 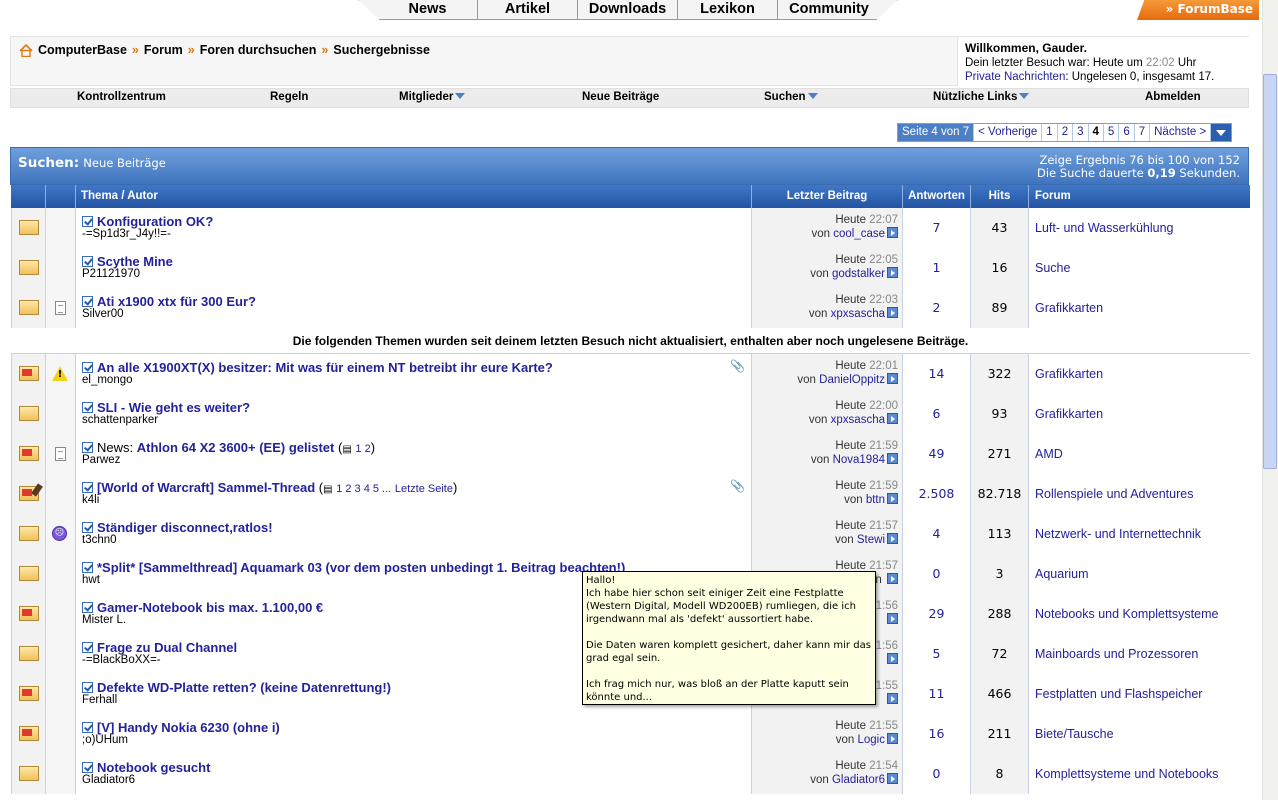 I want to click on nav-abmelden: Abmelden, so click(x=1173, y=97).